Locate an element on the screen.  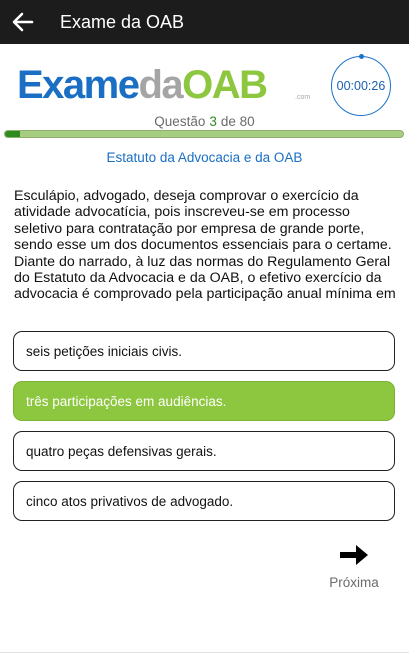
answer-option-2: três participações em audiências. is located at coordinates (204, 401).